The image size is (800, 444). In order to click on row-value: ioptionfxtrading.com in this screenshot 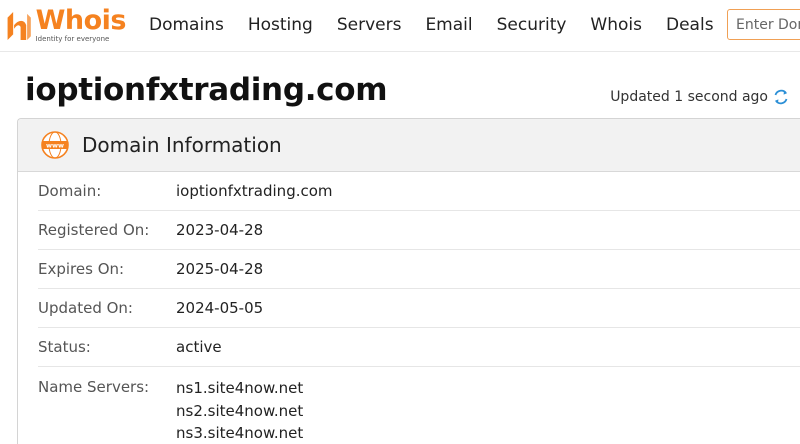, I will do `click(254, 191)`.